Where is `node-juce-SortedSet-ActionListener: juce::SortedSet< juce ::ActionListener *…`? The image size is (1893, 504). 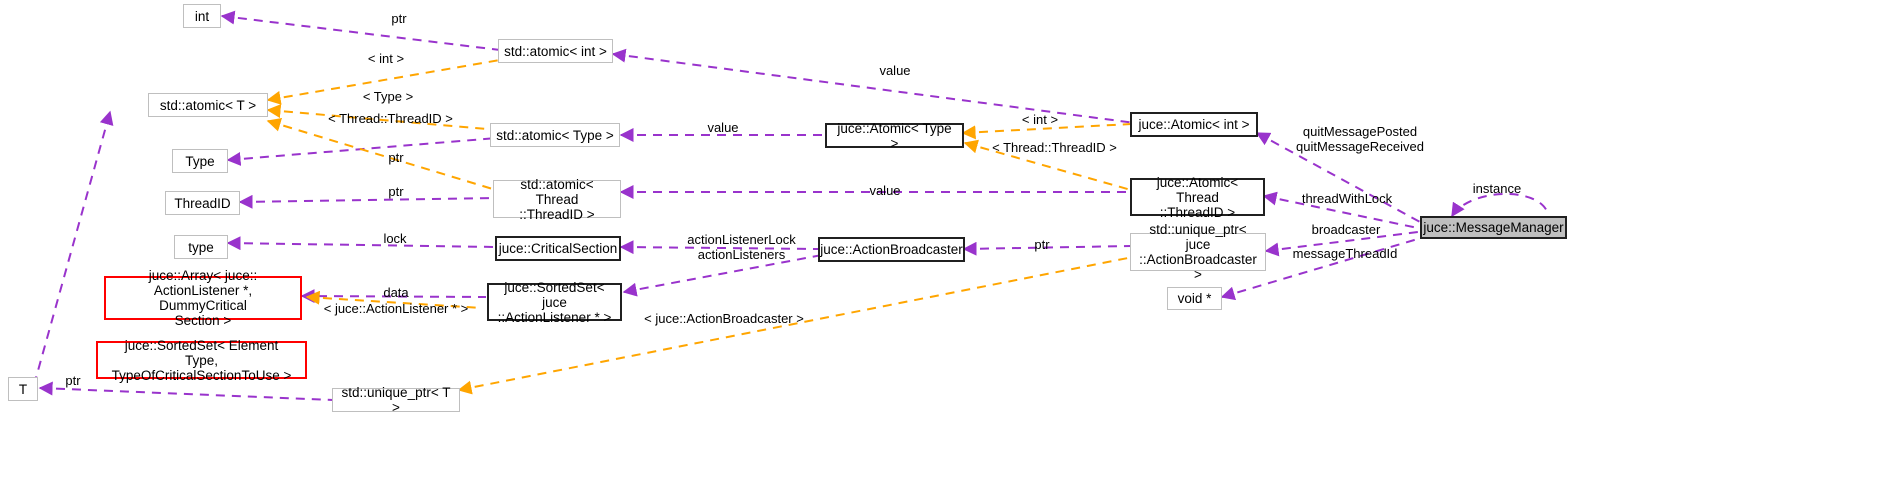
node-juce-SortedSet-ActionListener: juce::SortedSet< juce ::ActionListener *… is located at coordinates (554, 302).